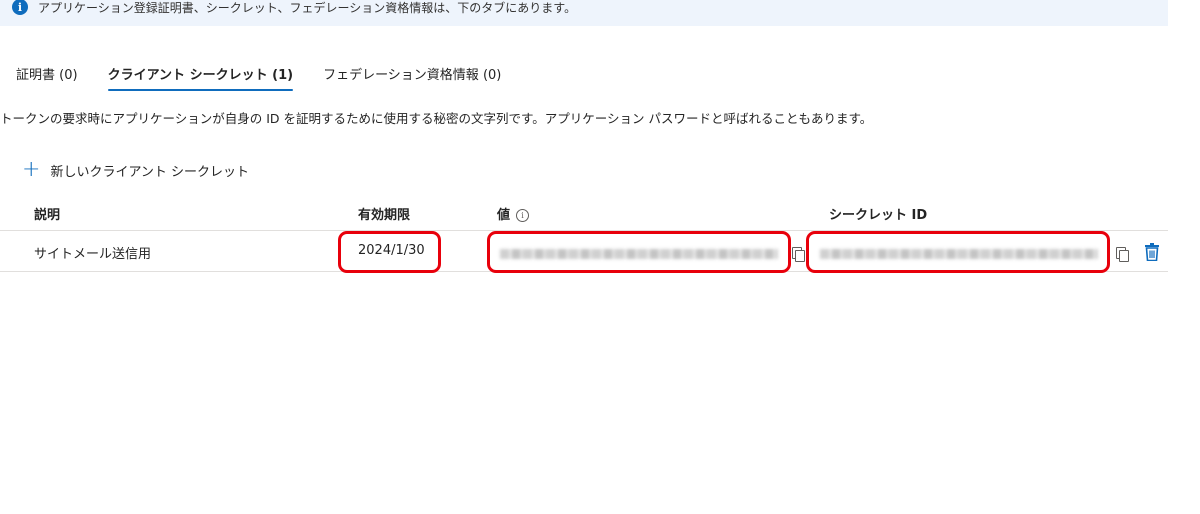 The width and height of the screenshot is (1200, 514). I want to click on column-header-value-label: 値, so click(504, 215).